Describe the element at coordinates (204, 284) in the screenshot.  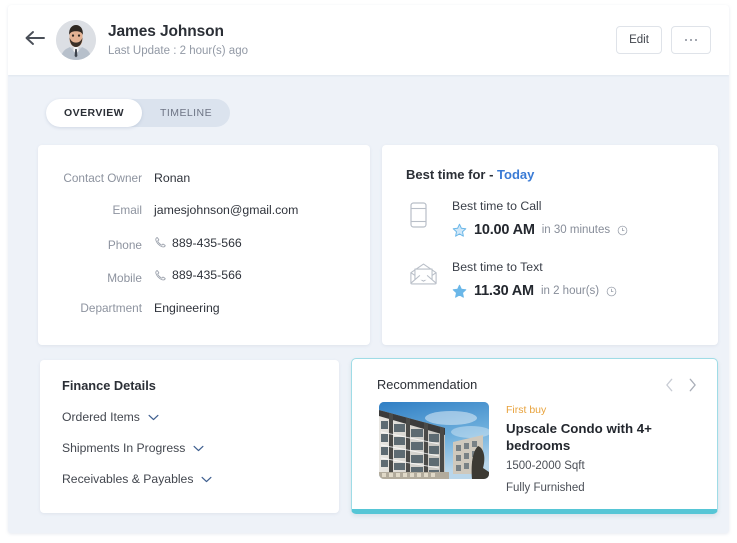
I see `contact-row-mobile: Mobile 889-435-566` at that location.